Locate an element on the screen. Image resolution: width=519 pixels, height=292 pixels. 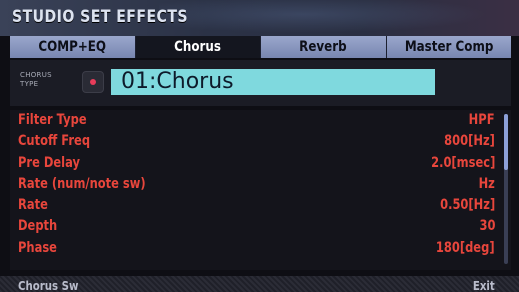
chorus-sw-button: Chorus Sw is located at coordinates (48, 285).